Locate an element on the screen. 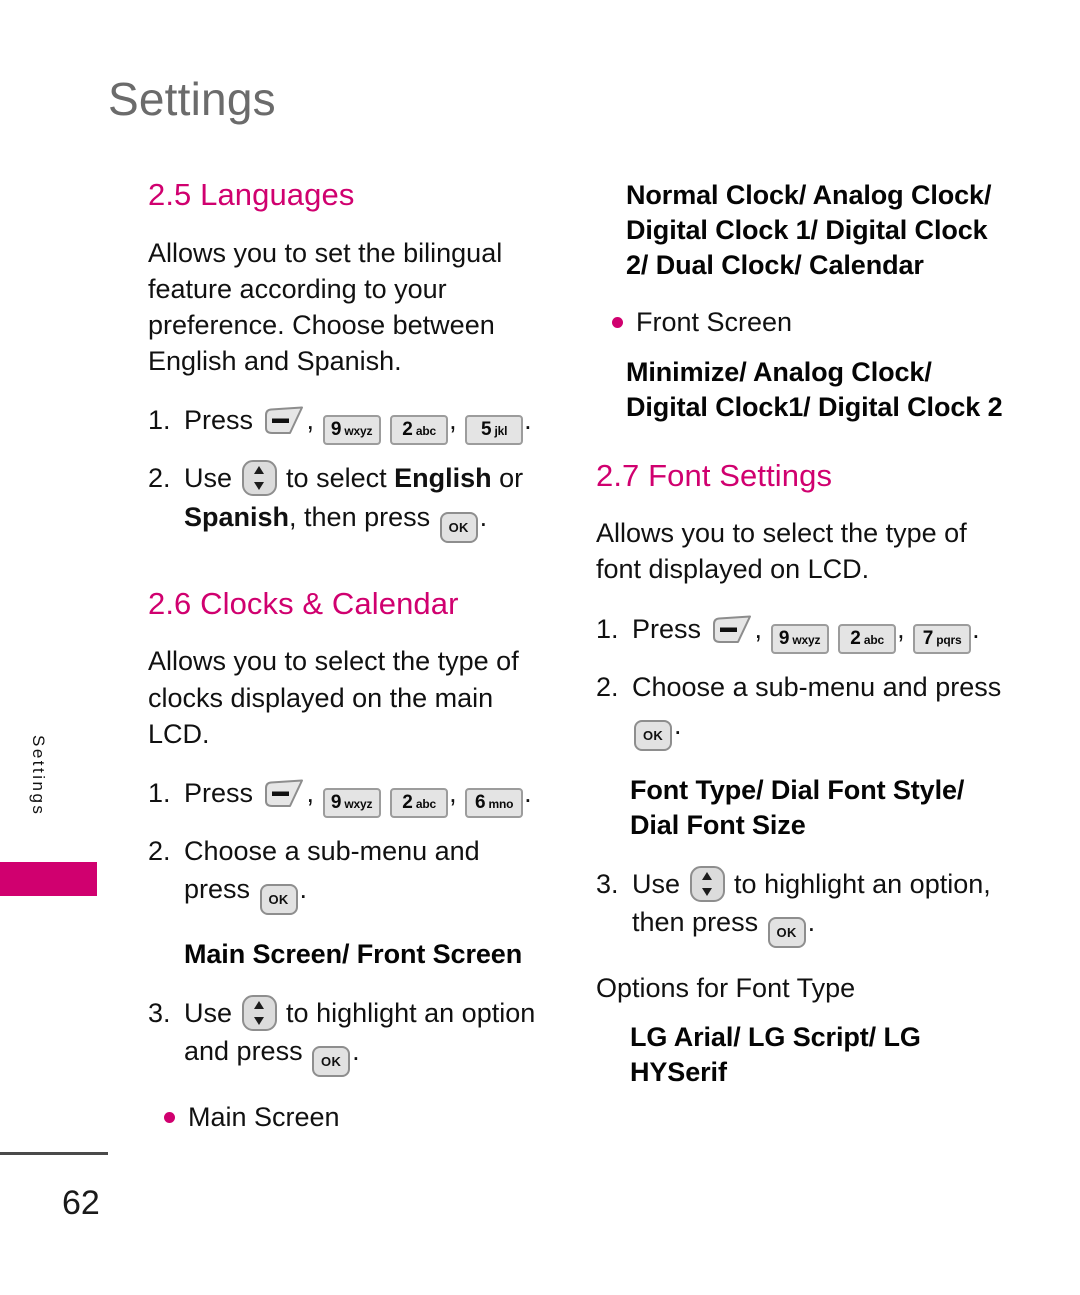  option-spanish: Spanish is located at coordinates (237, 516).